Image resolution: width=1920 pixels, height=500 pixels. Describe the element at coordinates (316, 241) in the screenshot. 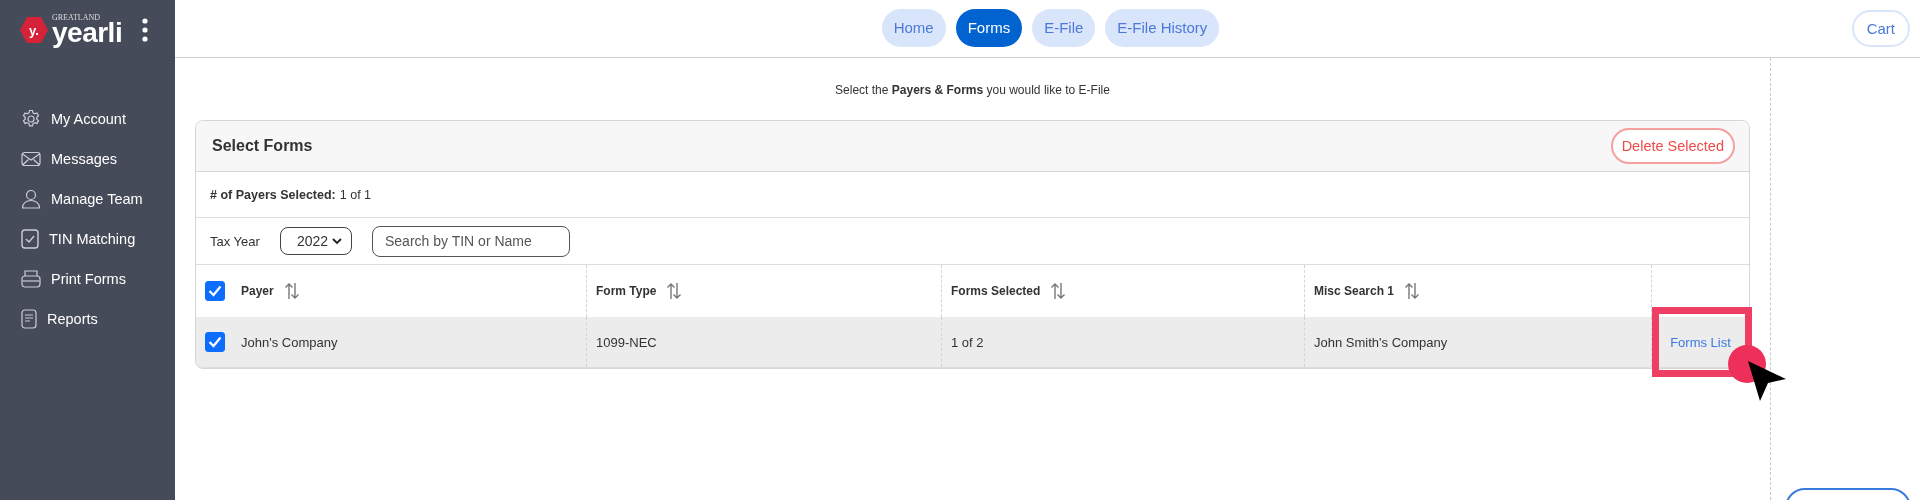

I see `tax-year-dropdown: 2022` at that location.